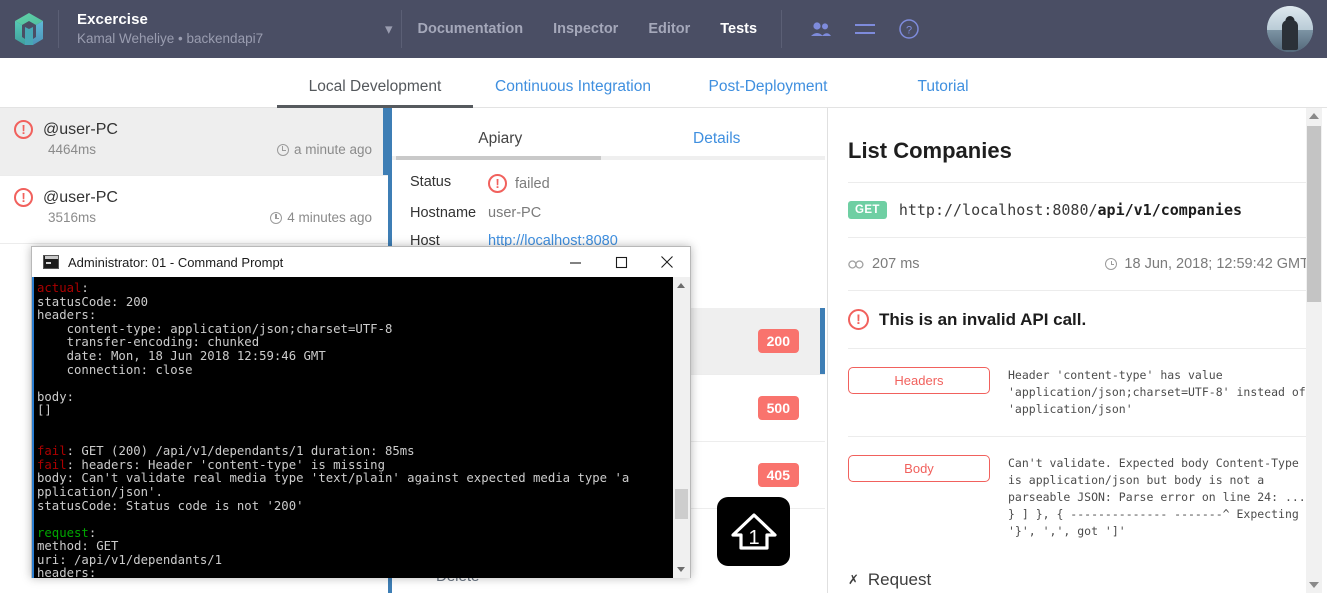 This screenshot has height=593, width=1327. I want to click on help-question-icon: ?, so click(909, 29).